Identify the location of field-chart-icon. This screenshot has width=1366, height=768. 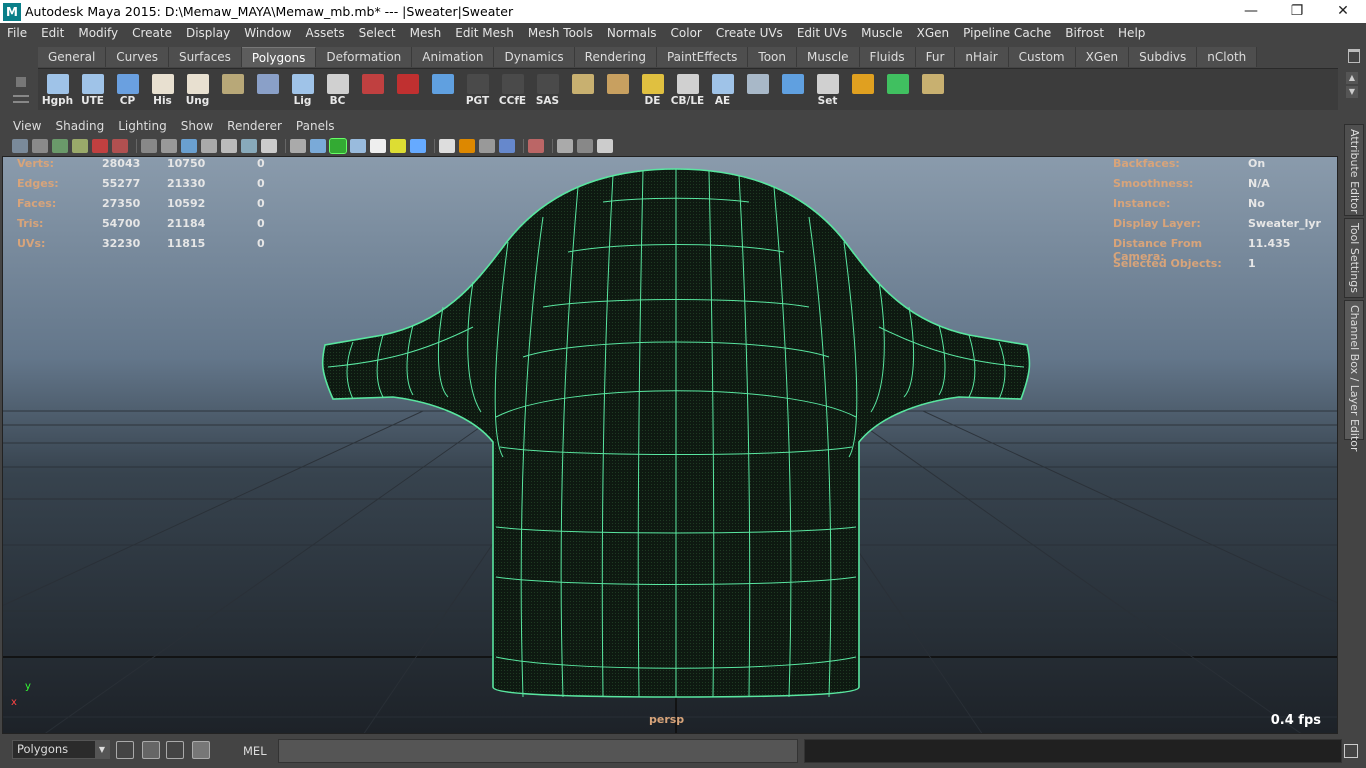
(229, 146).